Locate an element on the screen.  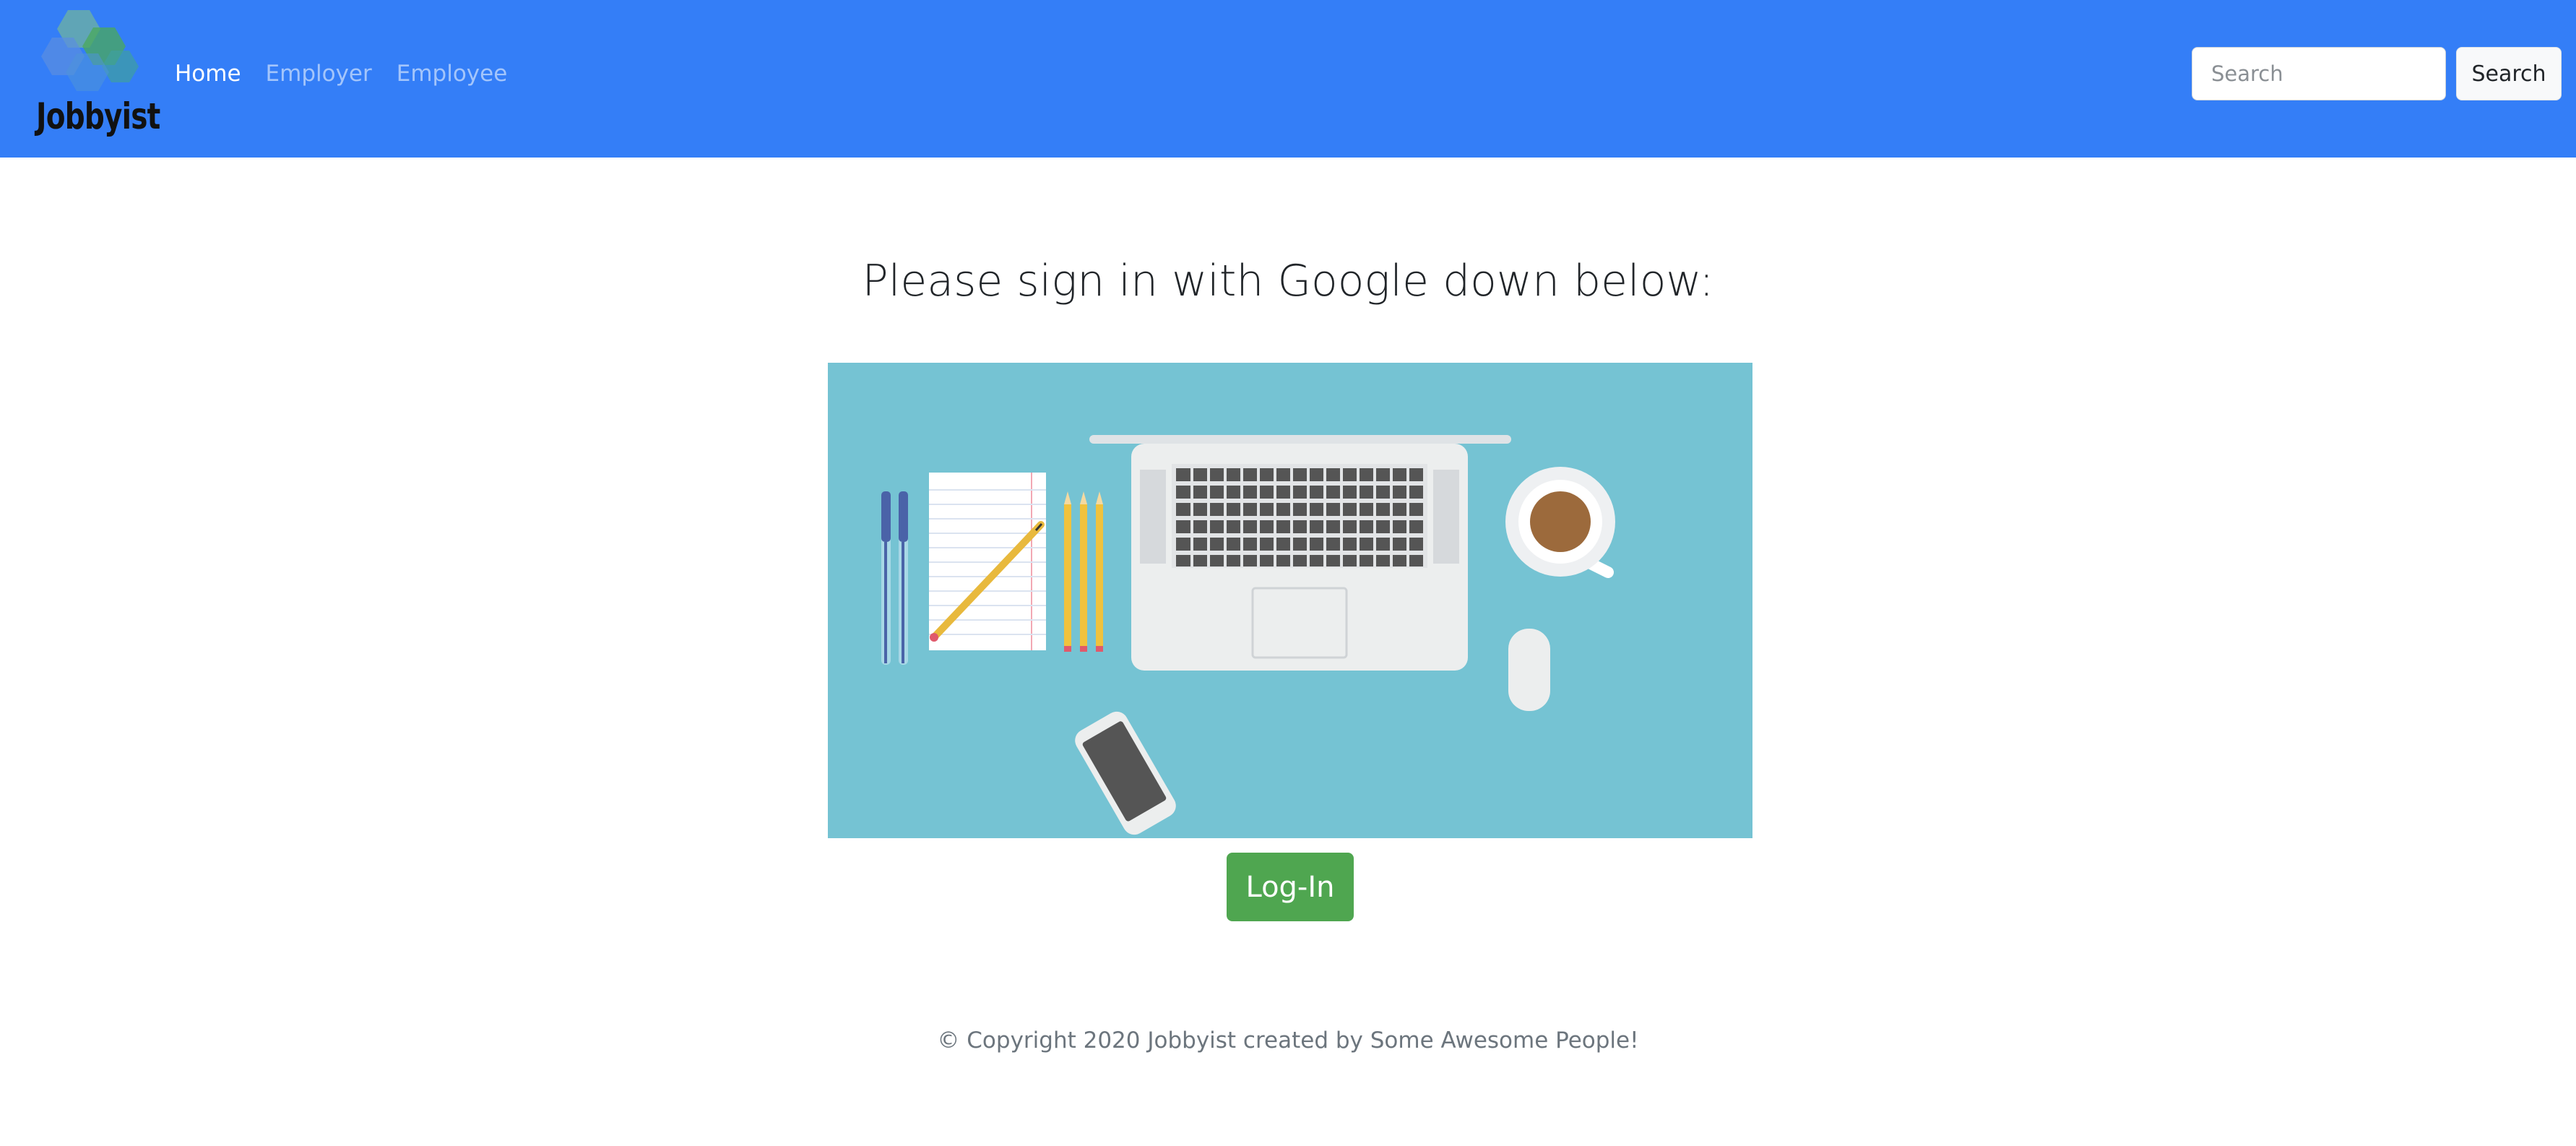
notepad-icon is located at coordinates (988, 561).